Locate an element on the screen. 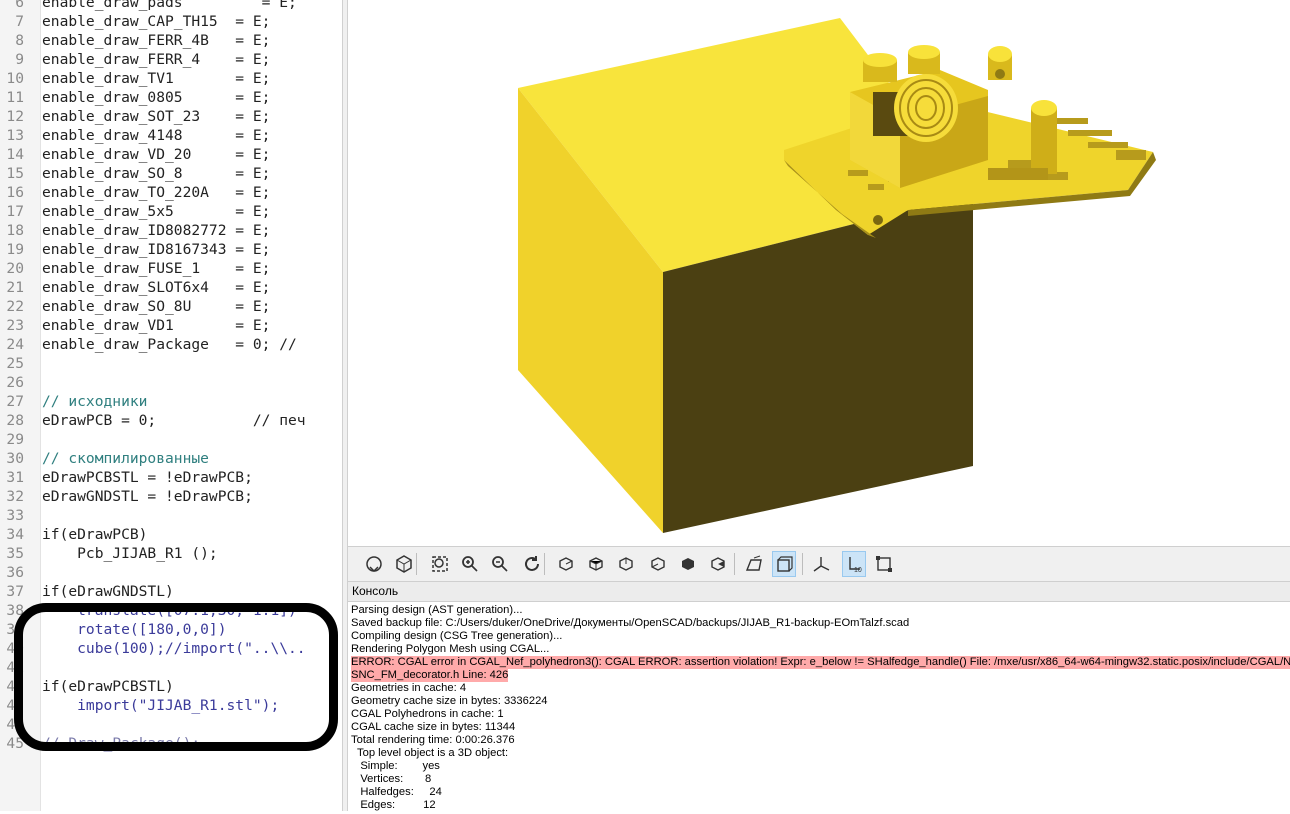  code-text: enable_draw_FERR_4B = E; is located at coordinates (156, 40).